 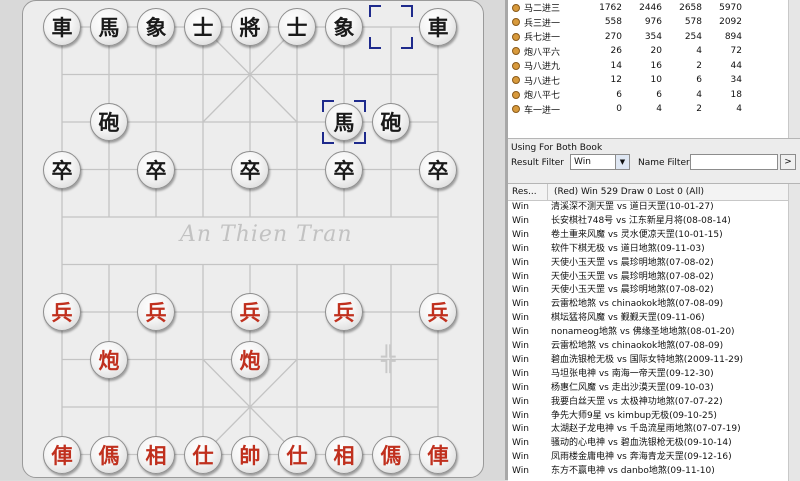 I want to click on game-row: Win 卷土重来风魔 vs 灵水便凉天罡(10-01-15), so click(x=648, y=236).